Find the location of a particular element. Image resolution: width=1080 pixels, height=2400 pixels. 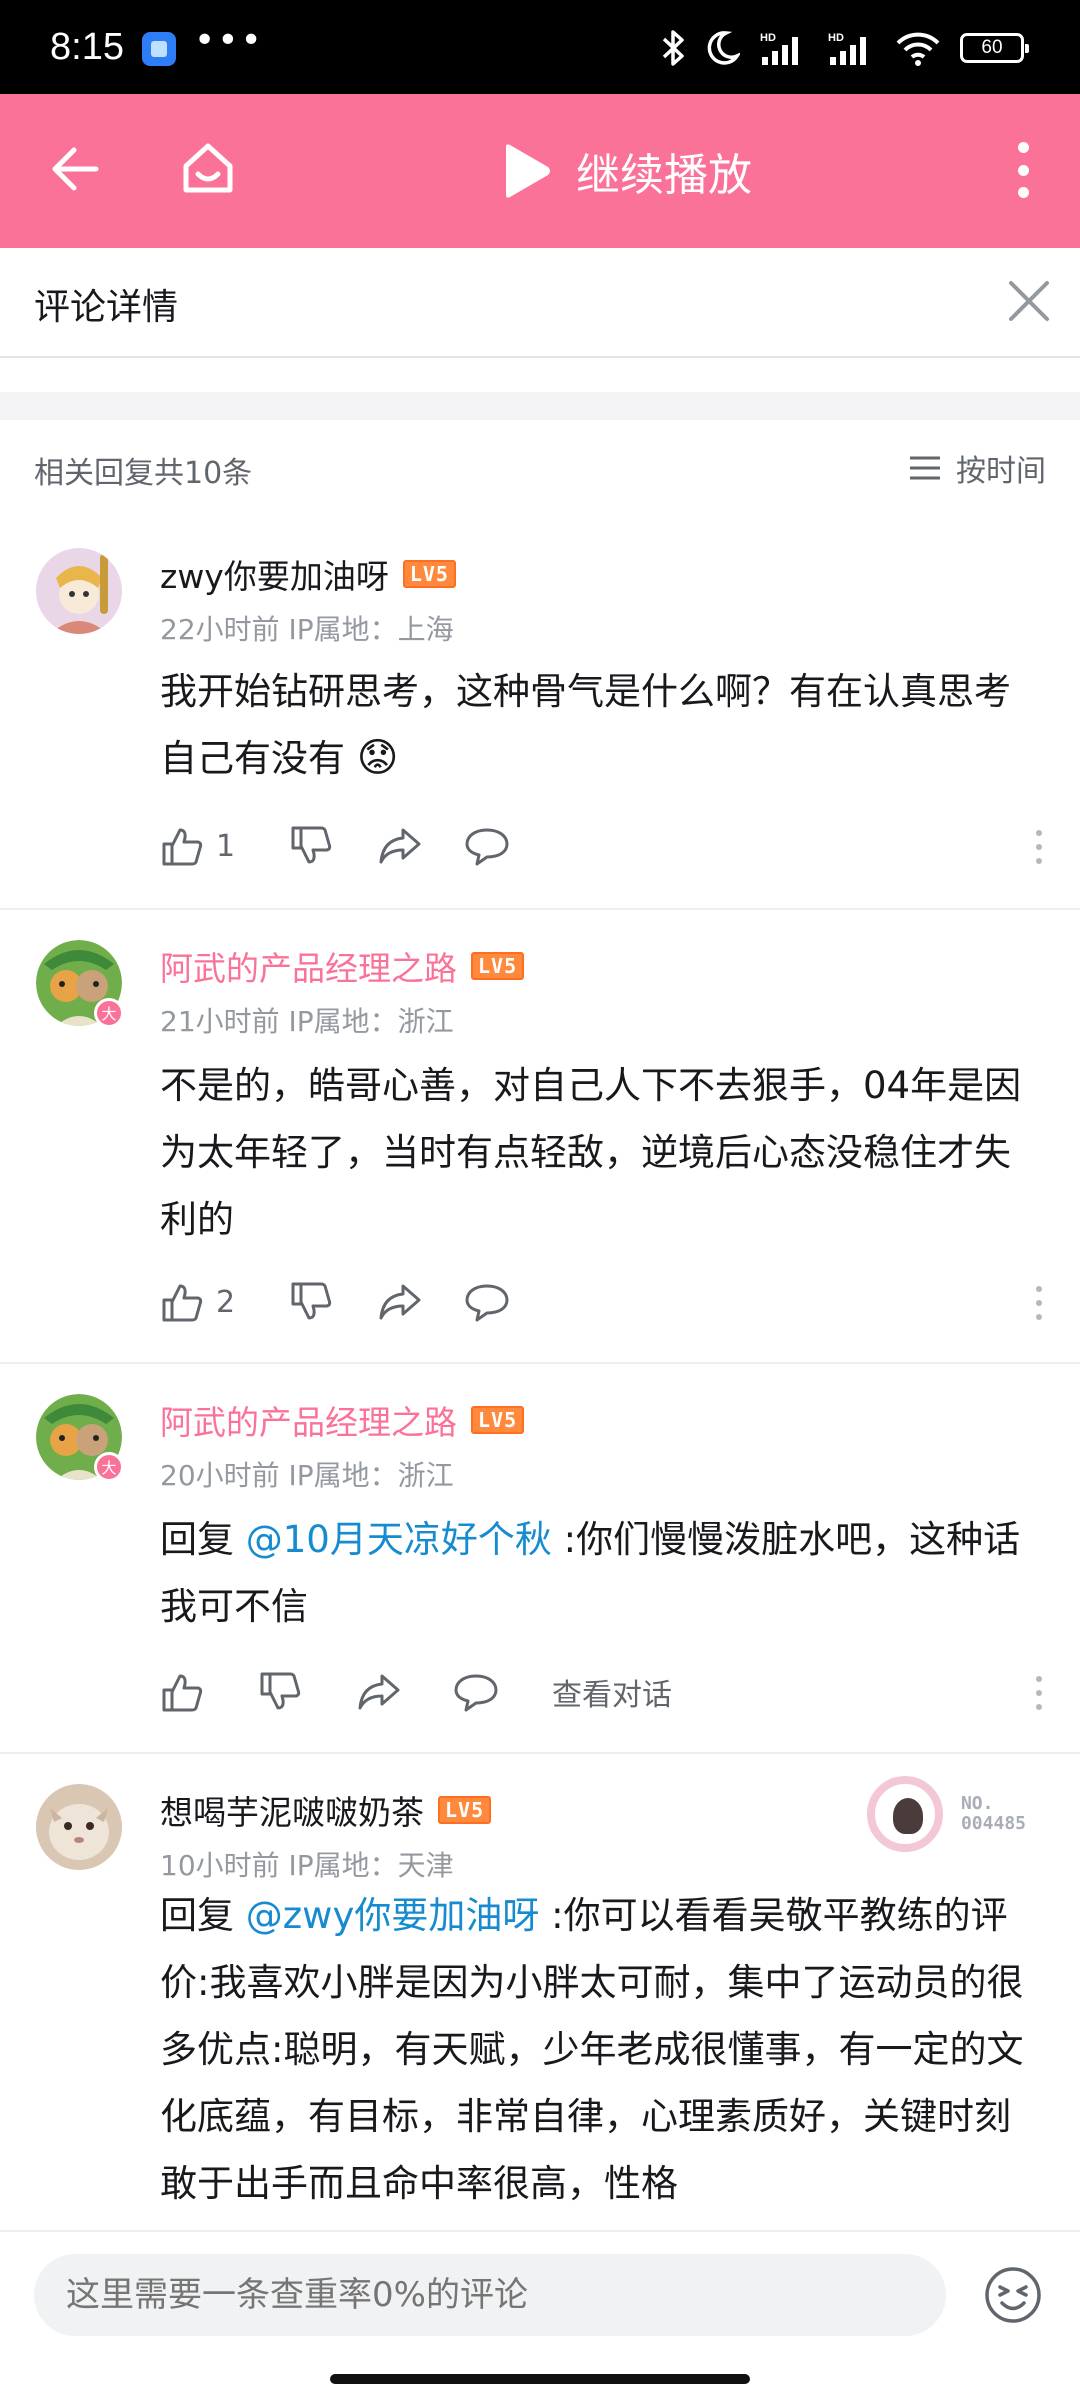

bluetooth-icon is located at coordinates (673, 48).